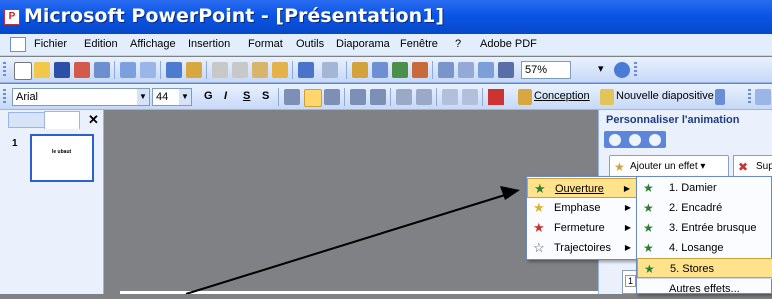 Image resolution: width=772 pixels, height=299 pixels. I want to click on forward-icon, so click(635, 140).